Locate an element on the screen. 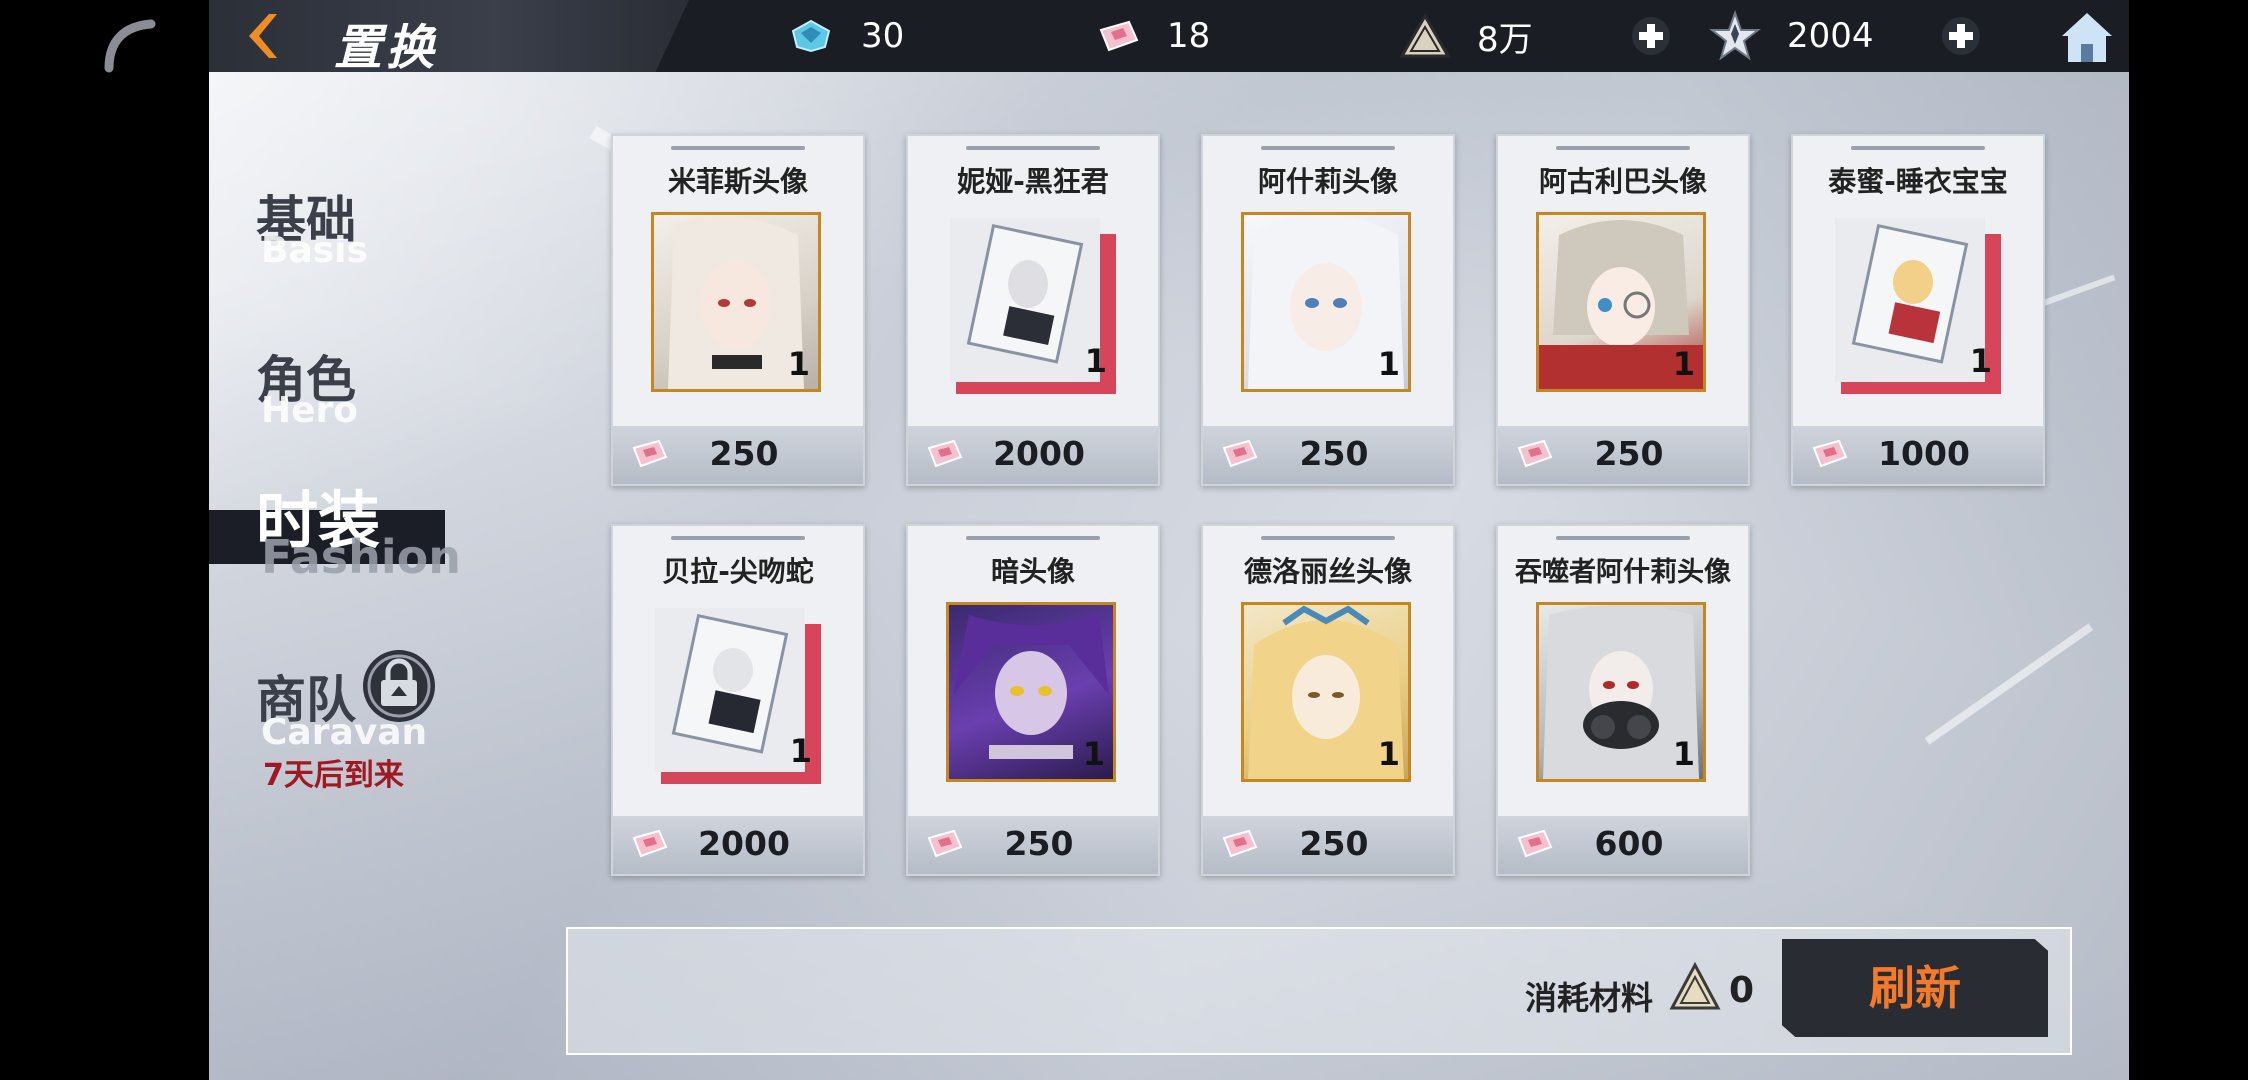 This screenshot has height=1080, width=2248. ticket-count: 18 is located at coordinates (1189, 36).